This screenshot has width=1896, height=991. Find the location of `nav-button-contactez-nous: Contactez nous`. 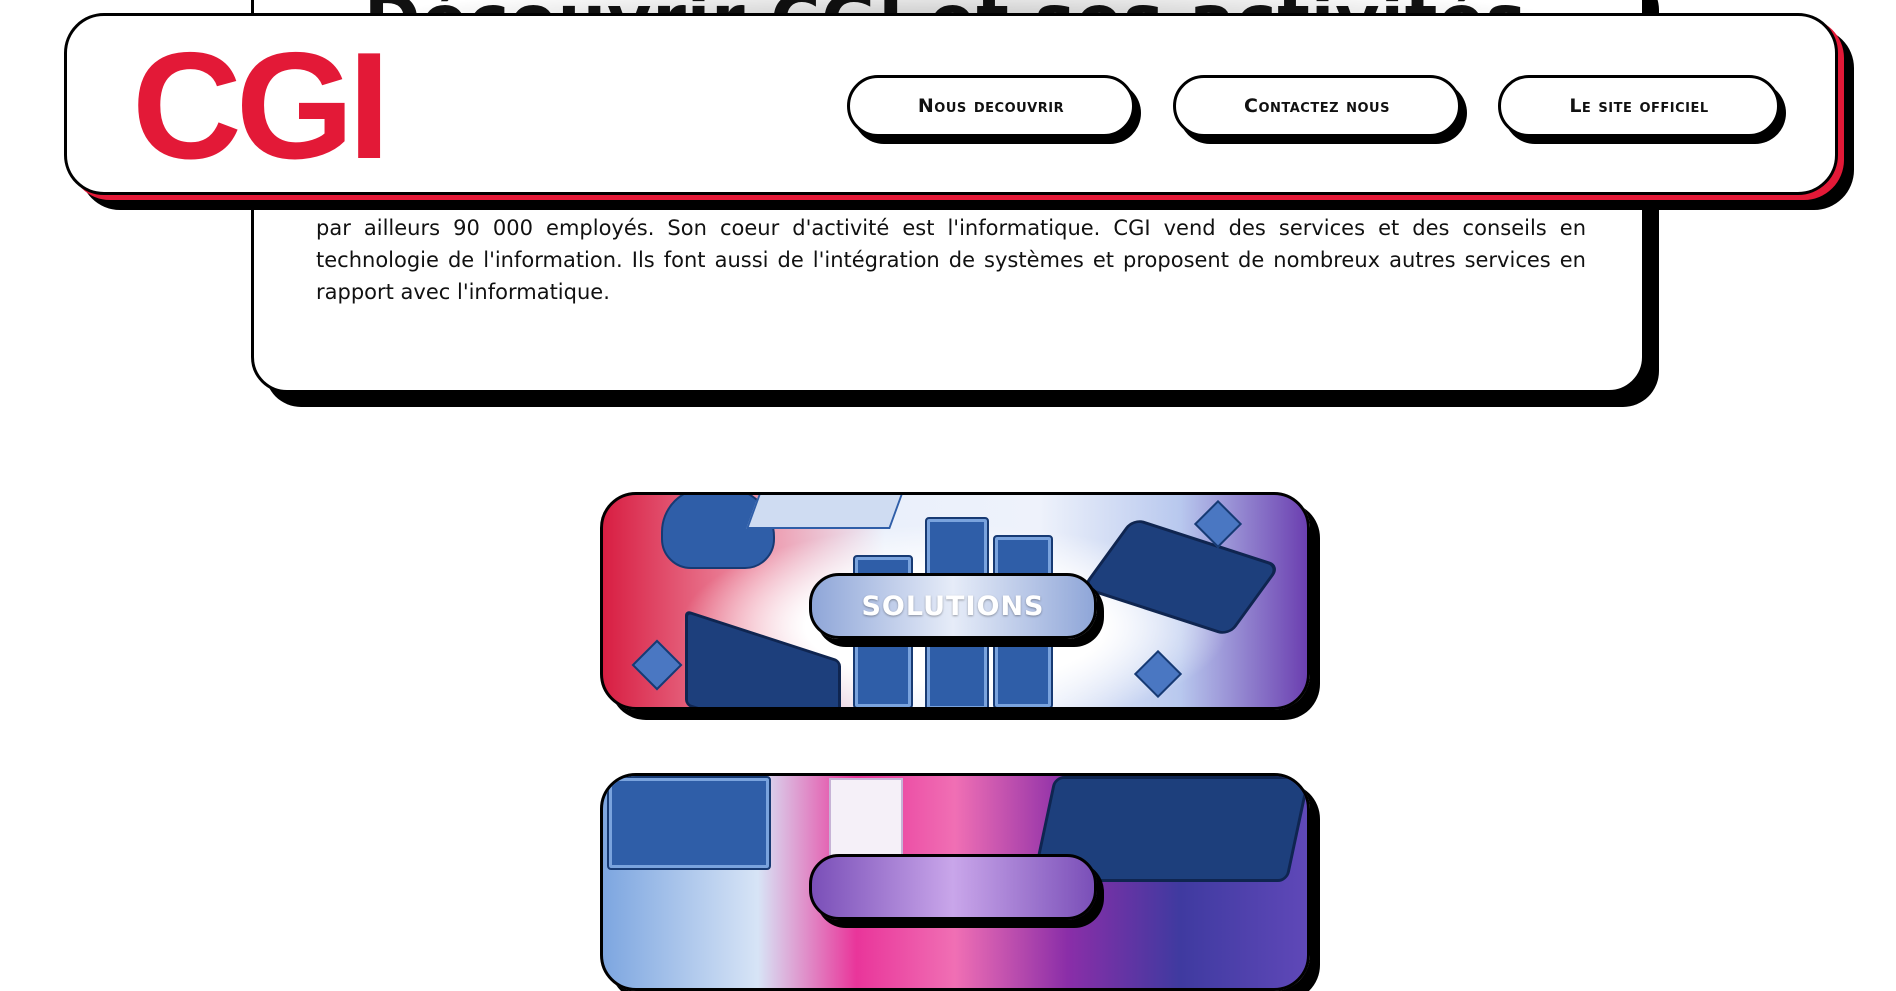

nav-button-contactez-nous: Contactez nous is located at coordinates (1317, 106).